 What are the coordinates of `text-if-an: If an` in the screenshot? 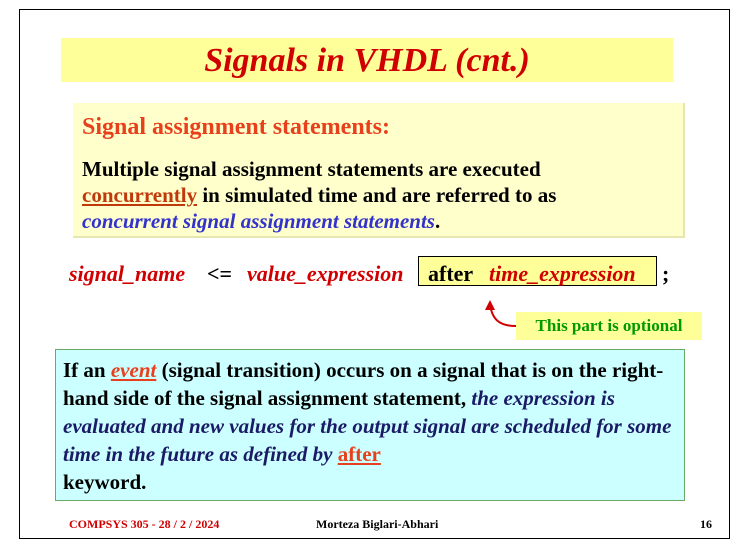 It's located at (87, 370).